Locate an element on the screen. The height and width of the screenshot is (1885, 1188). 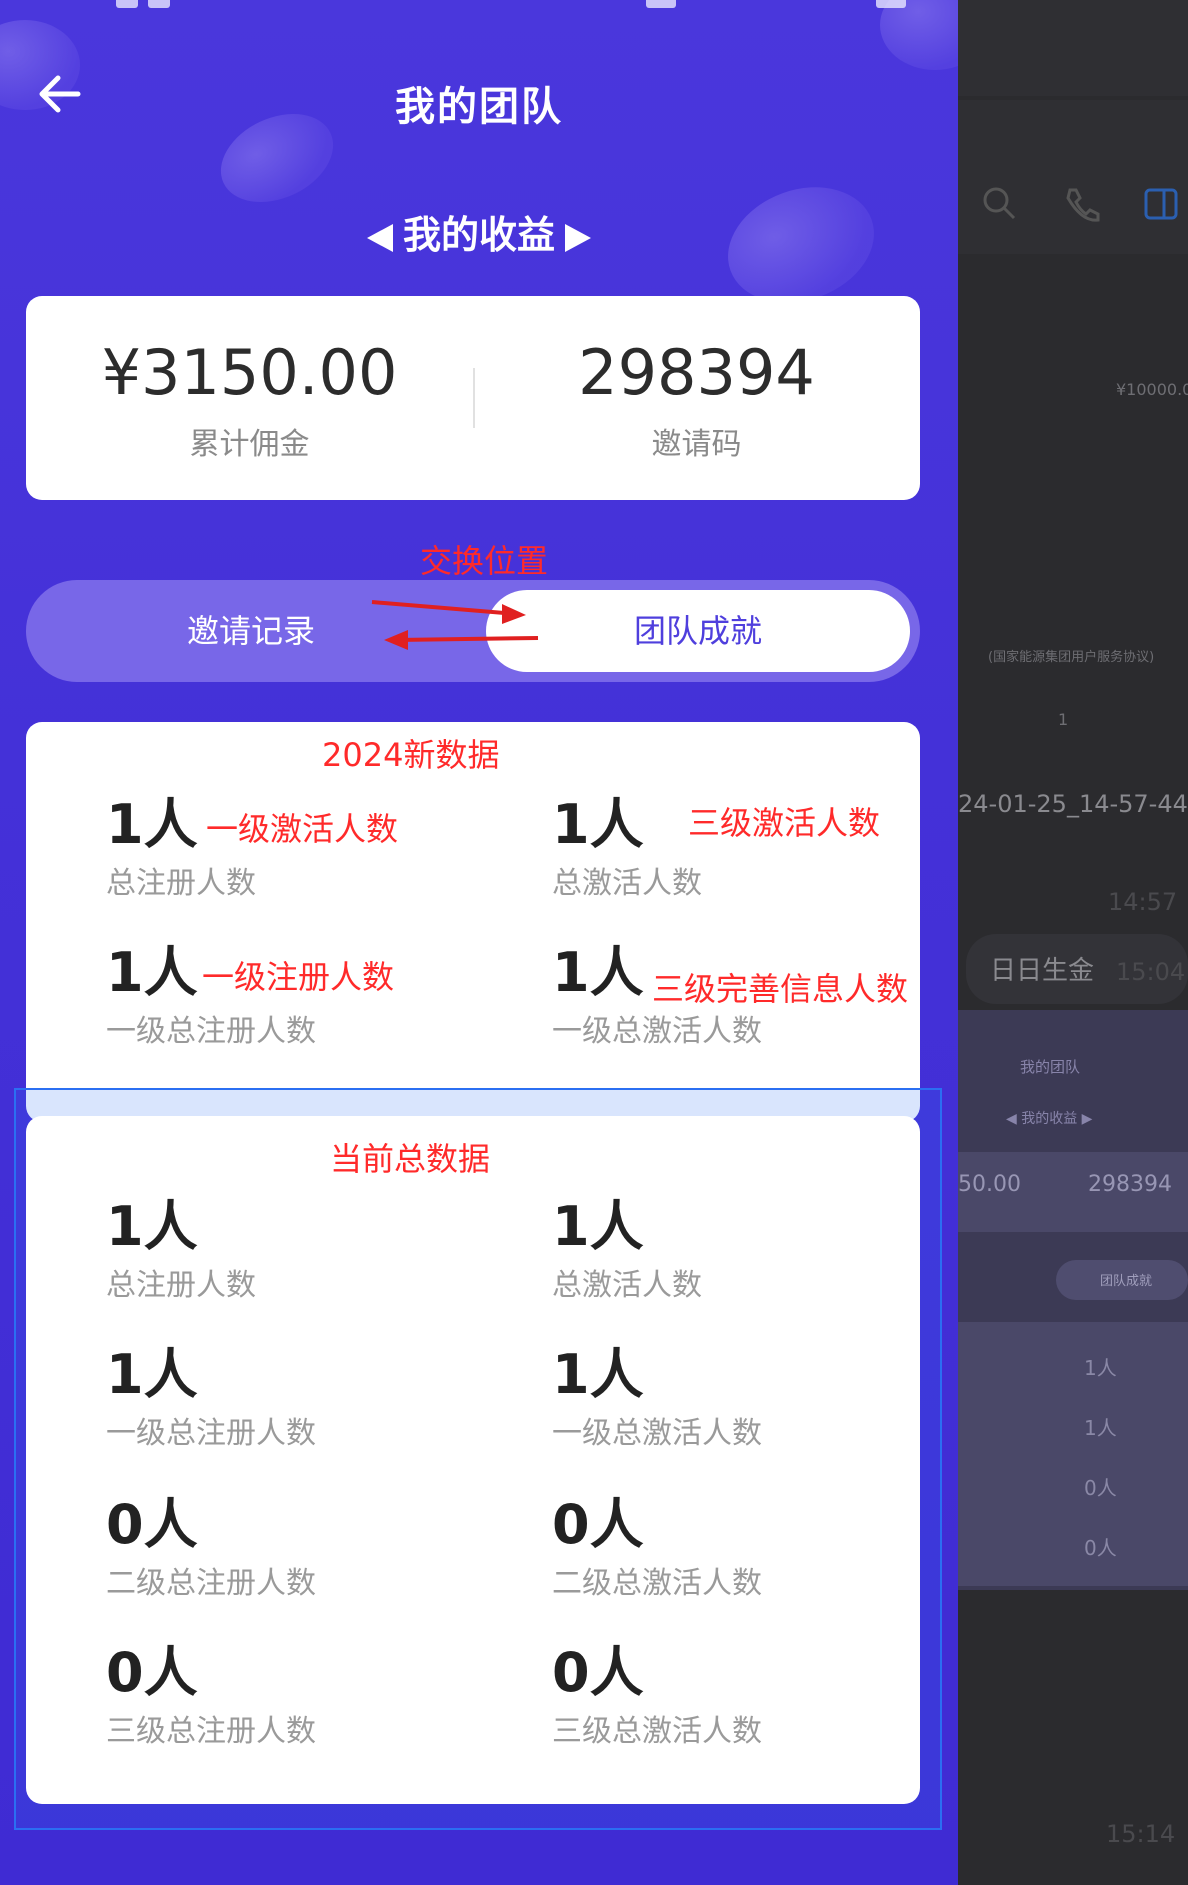
side-mini-switch: ◀ 我的收益 ▶ is located at coordinates (1049, 1119).